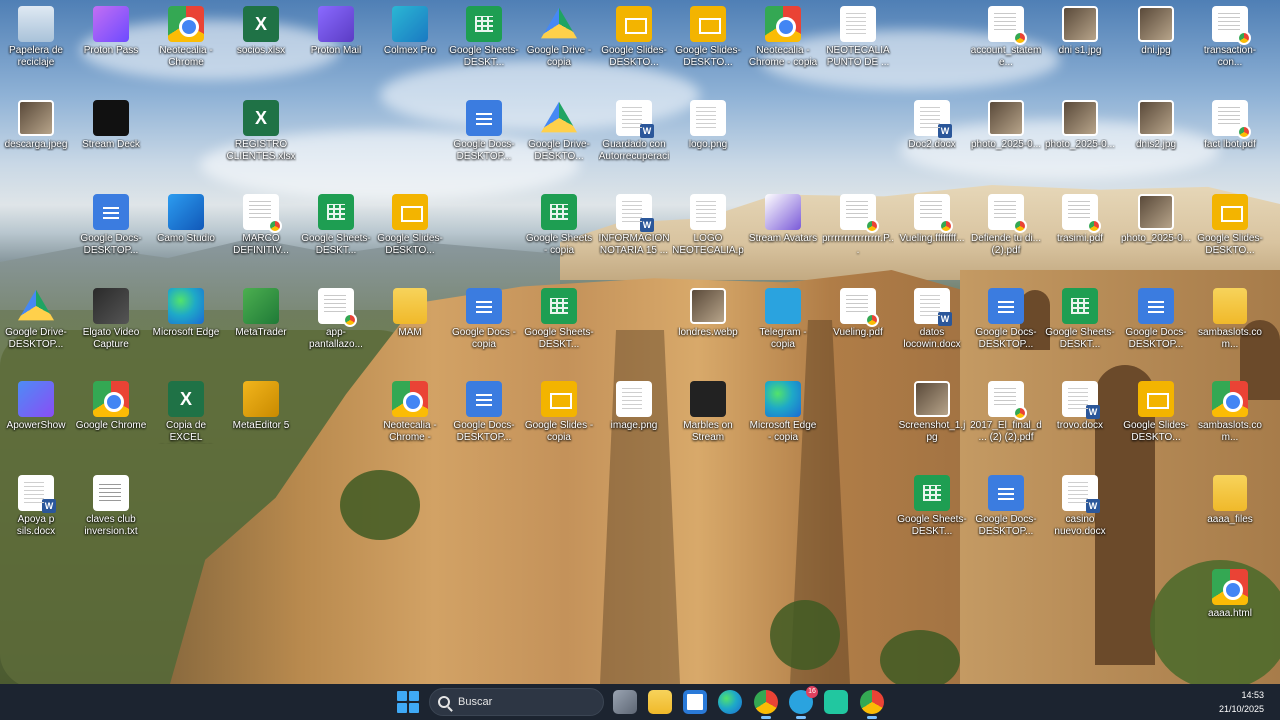  What do you see at coordinates (36, 123) in the screenshot?
I see `desktop-icon: descarga.jpeg` at bounding box center [36, 123].